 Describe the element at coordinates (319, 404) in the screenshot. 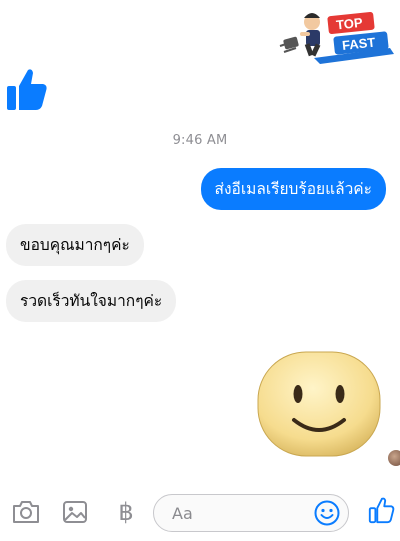

I see `smiley-sticker` at that location.